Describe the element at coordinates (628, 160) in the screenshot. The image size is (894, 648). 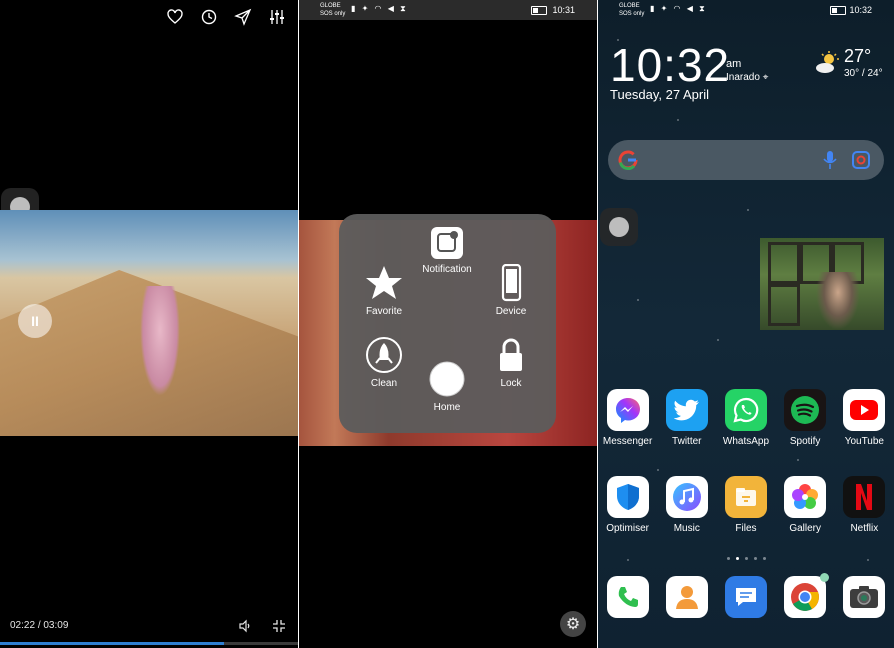
I see `google-logo-icon` at that location.